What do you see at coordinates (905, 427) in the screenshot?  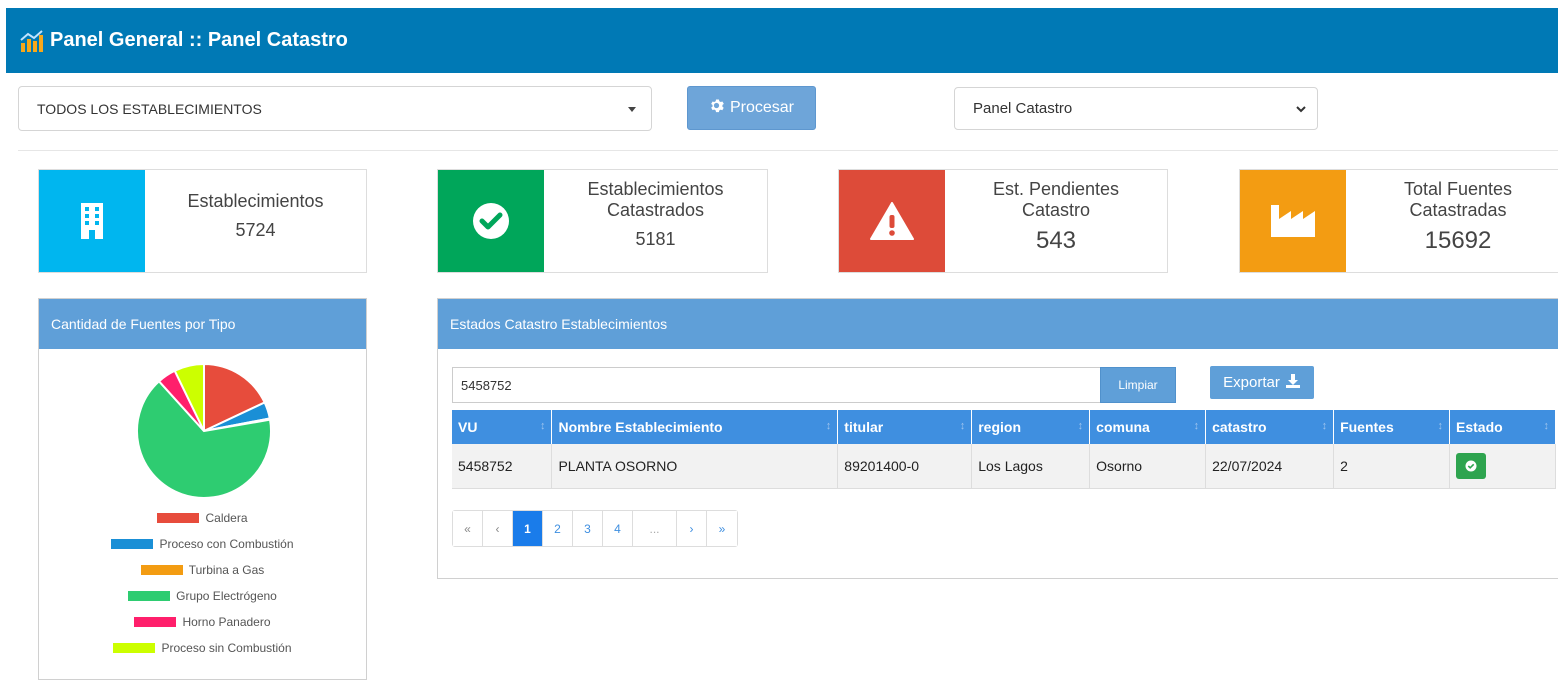 I see `column-header-titular: titular ↕` at bounding box center [905, 427].